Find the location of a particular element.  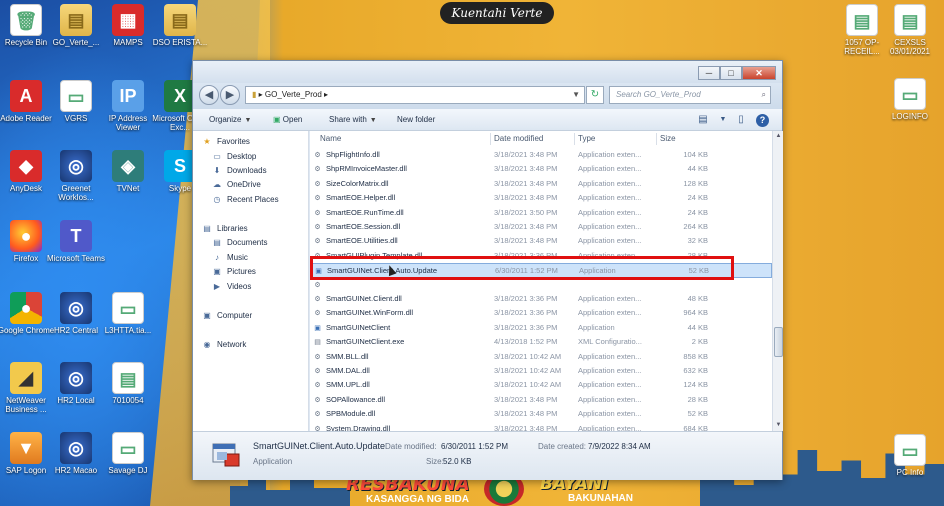

column-header-size: Size is located at coordinates (668, 139).